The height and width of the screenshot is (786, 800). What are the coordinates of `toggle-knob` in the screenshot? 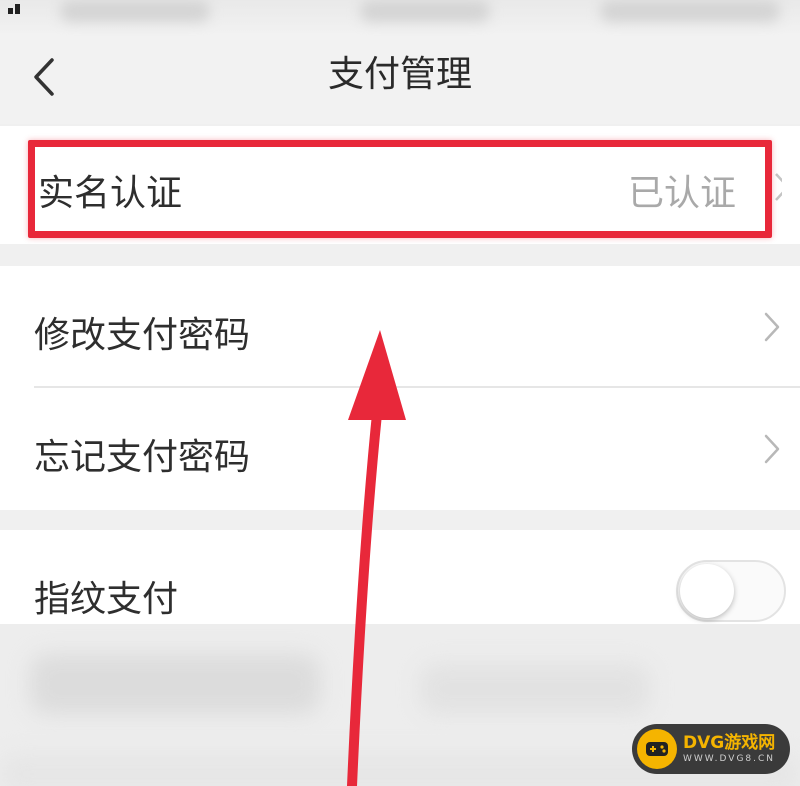 It's located at (707, 591).